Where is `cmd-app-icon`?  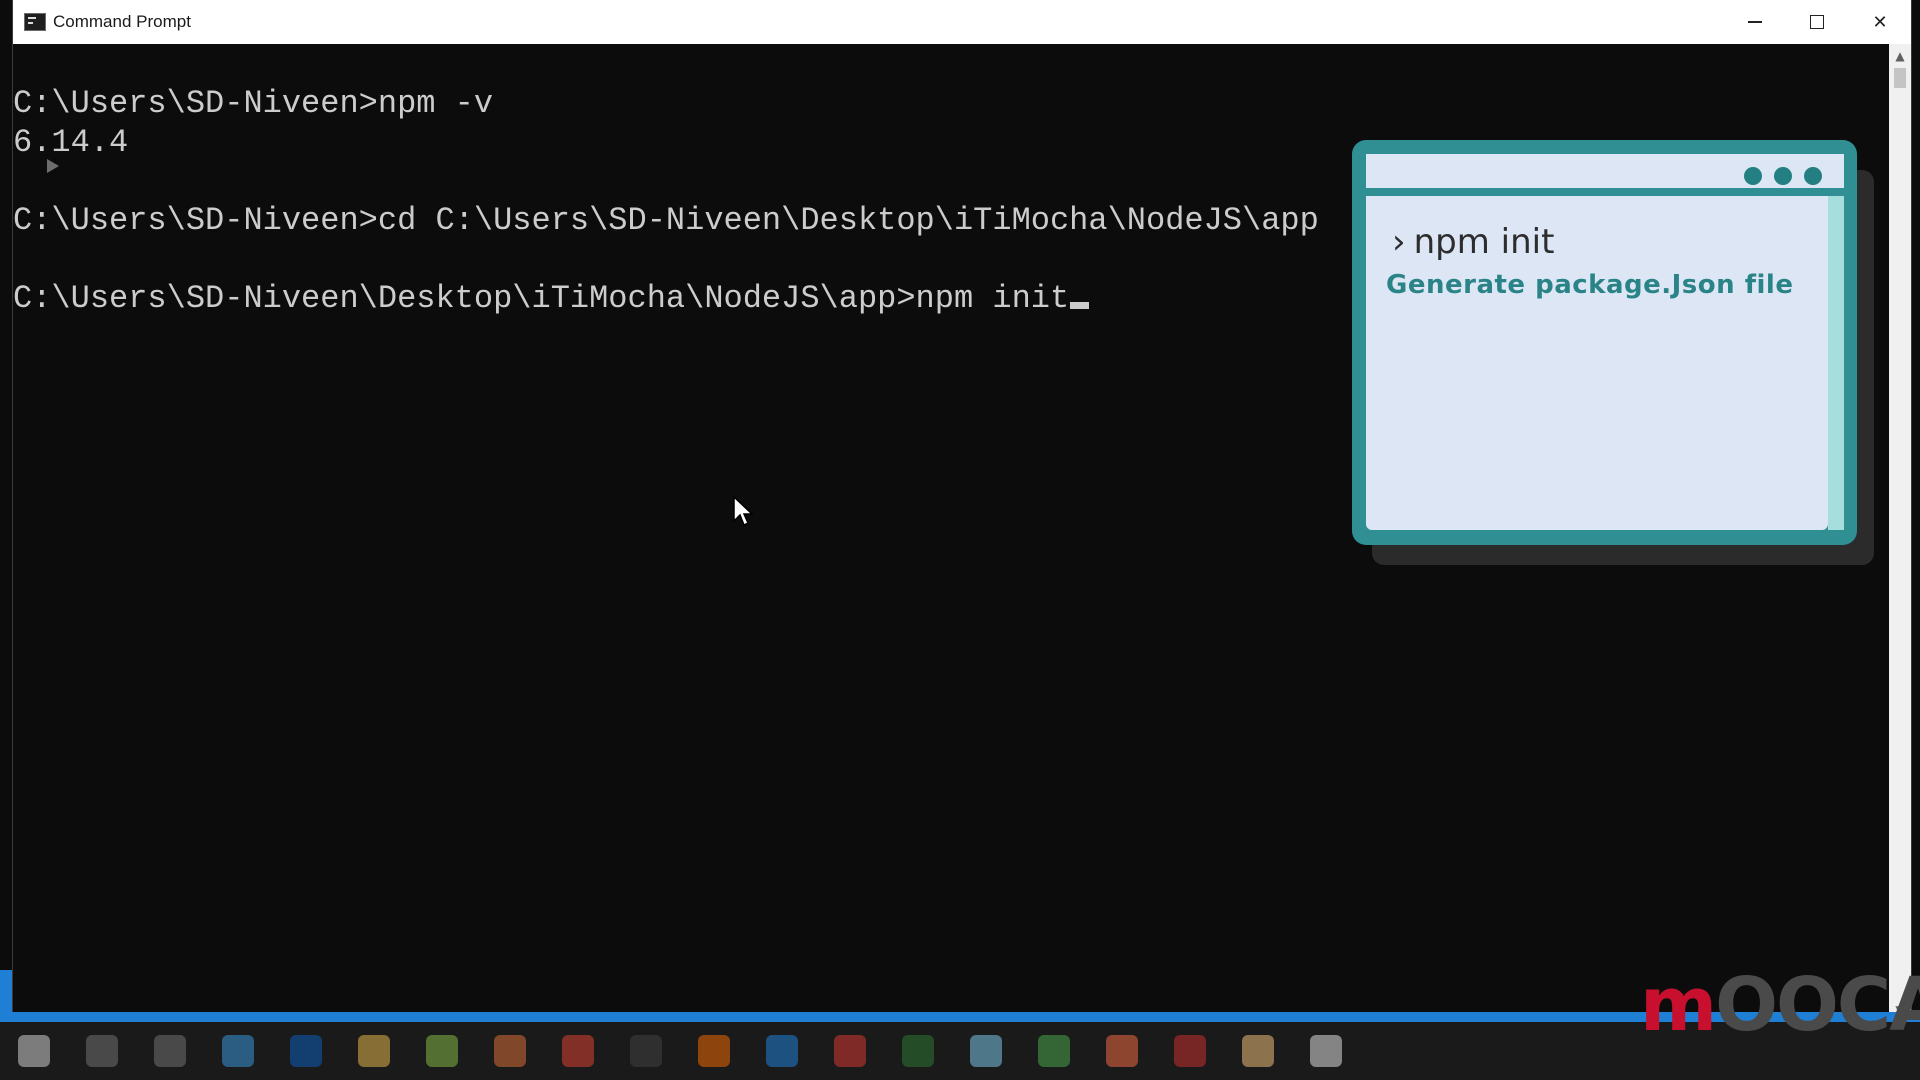
cmd-app-icon is located at coordinates (35, 22).